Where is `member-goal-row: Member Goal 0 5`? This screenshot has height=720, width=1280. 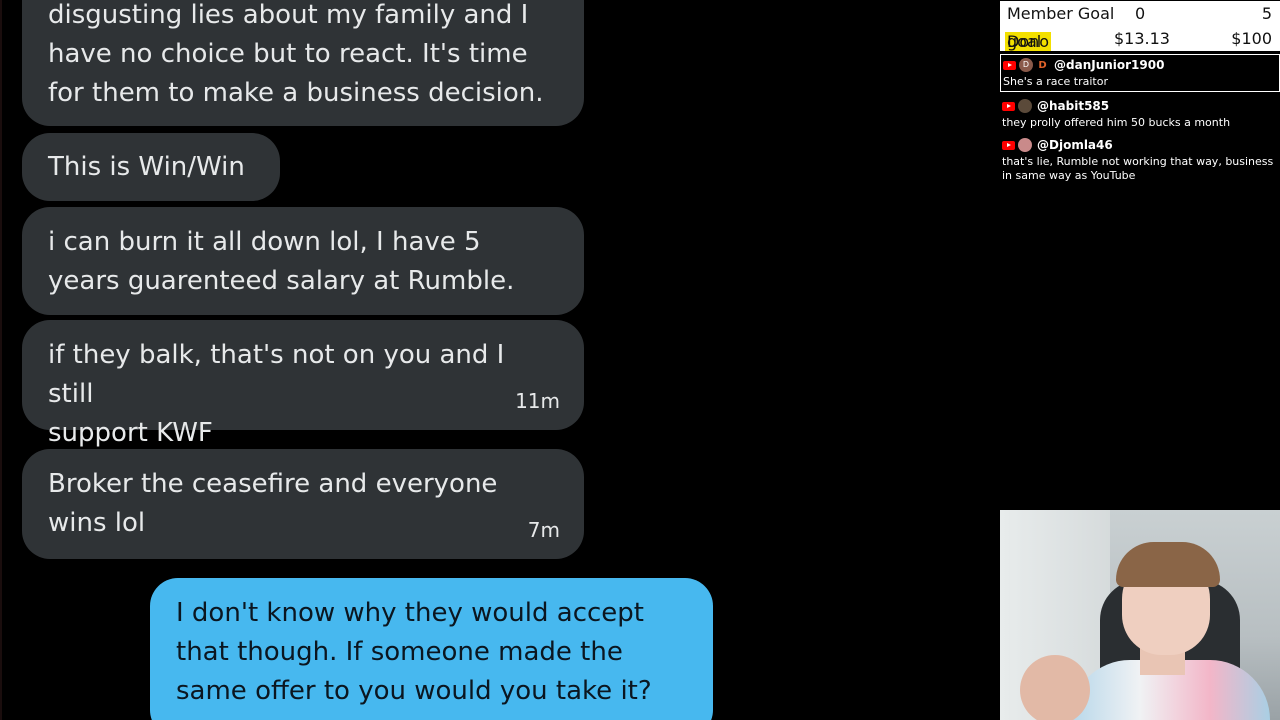
member-goal-row: Member Goal 0 5 is located at coordinates (1140, 13).